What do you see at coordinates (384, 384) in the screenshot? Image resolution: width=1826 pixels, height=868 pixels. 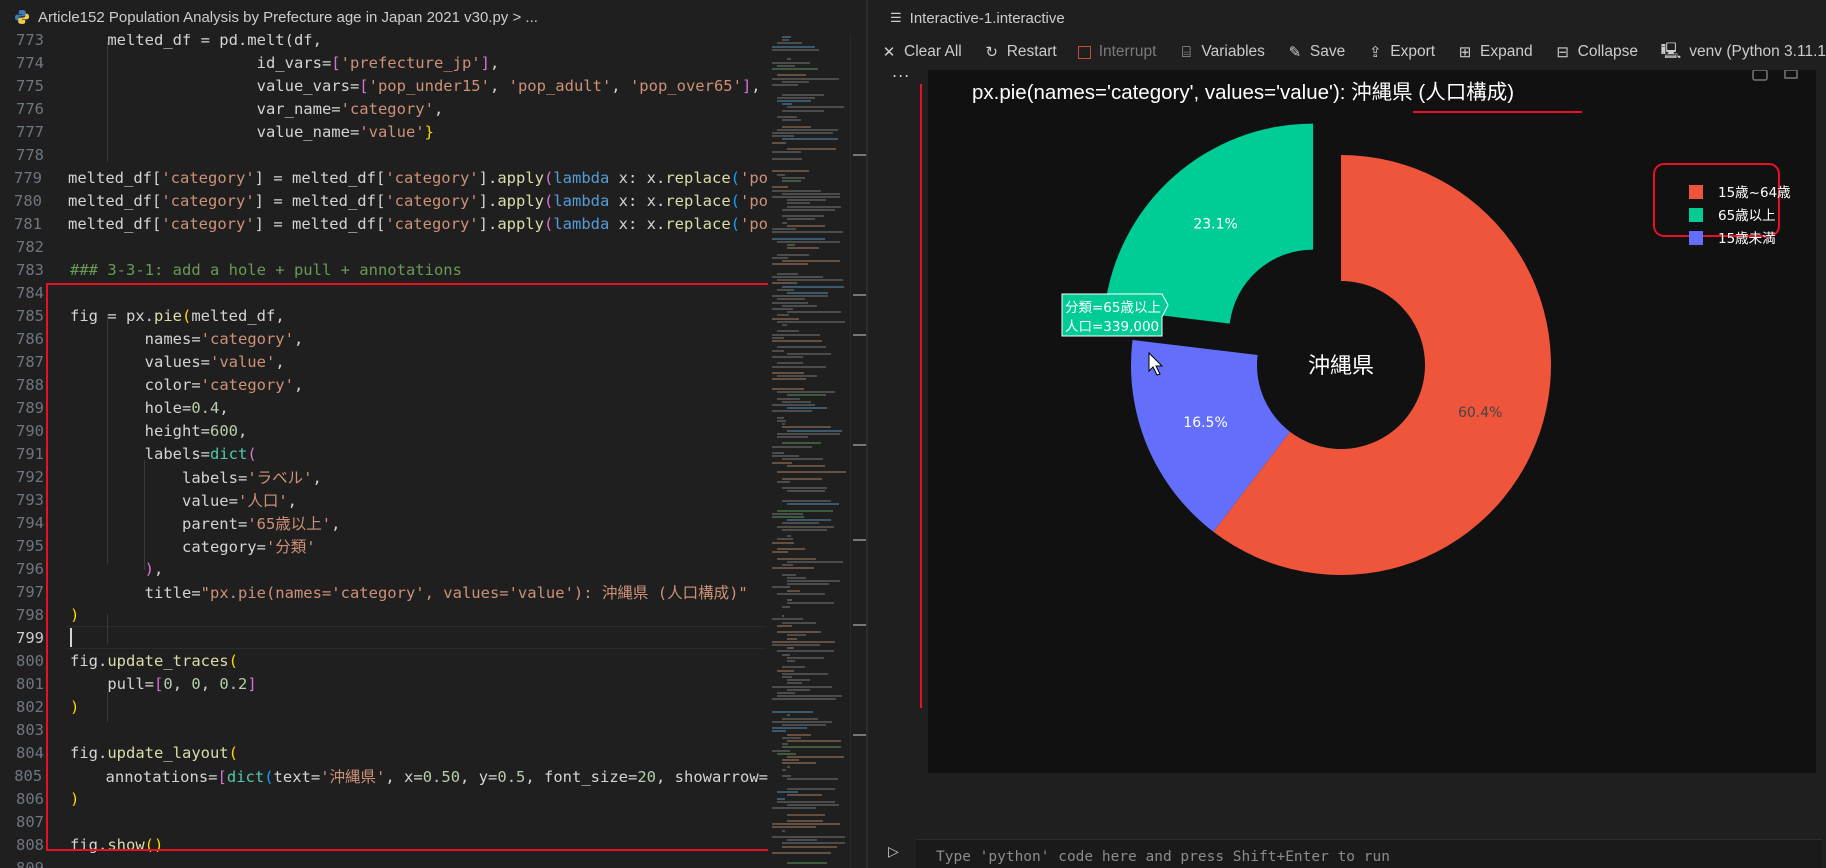 I see `code-line: 788 color='category',` at bounding box center [384, 384].